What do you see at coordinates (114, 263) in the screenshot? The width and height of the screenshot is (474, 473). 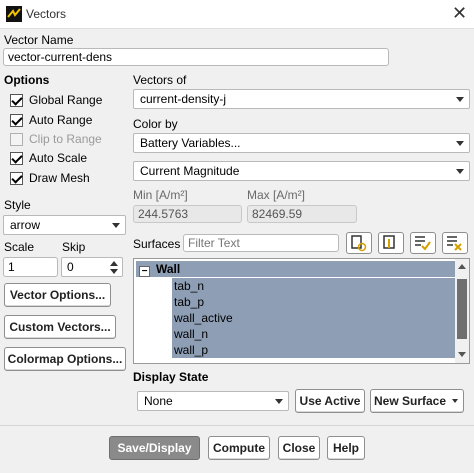 I see `spinner-up-icon` at bounding box center [114, 263].